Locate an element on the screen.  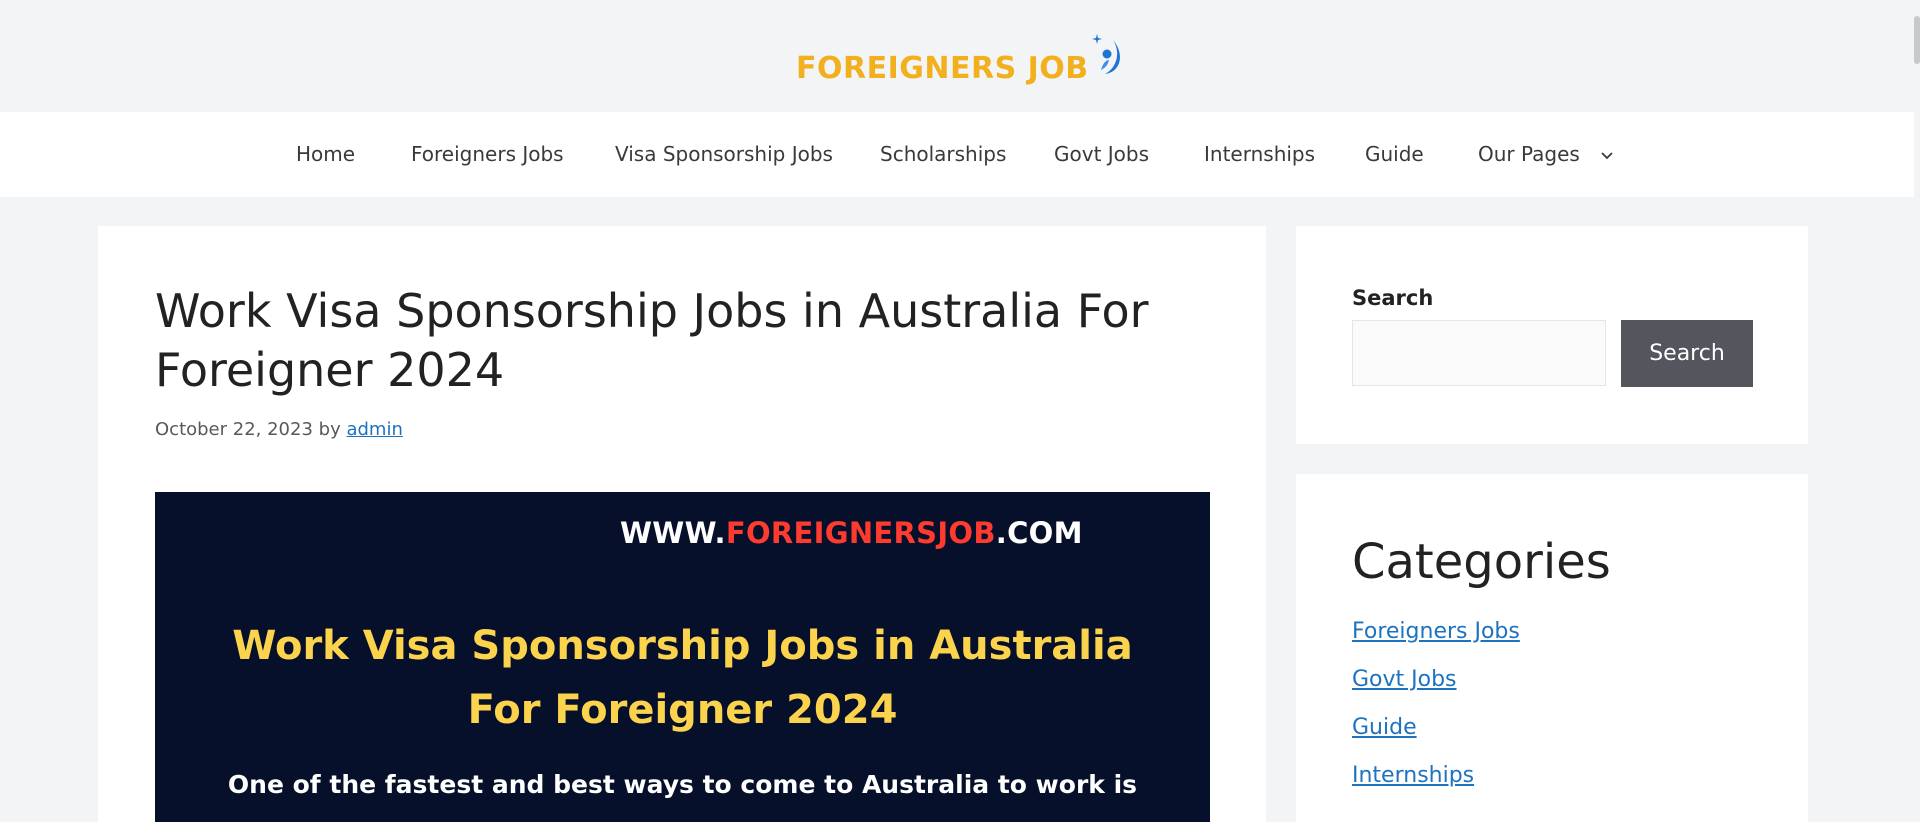
search-input is located at coordinates (1479, 353).